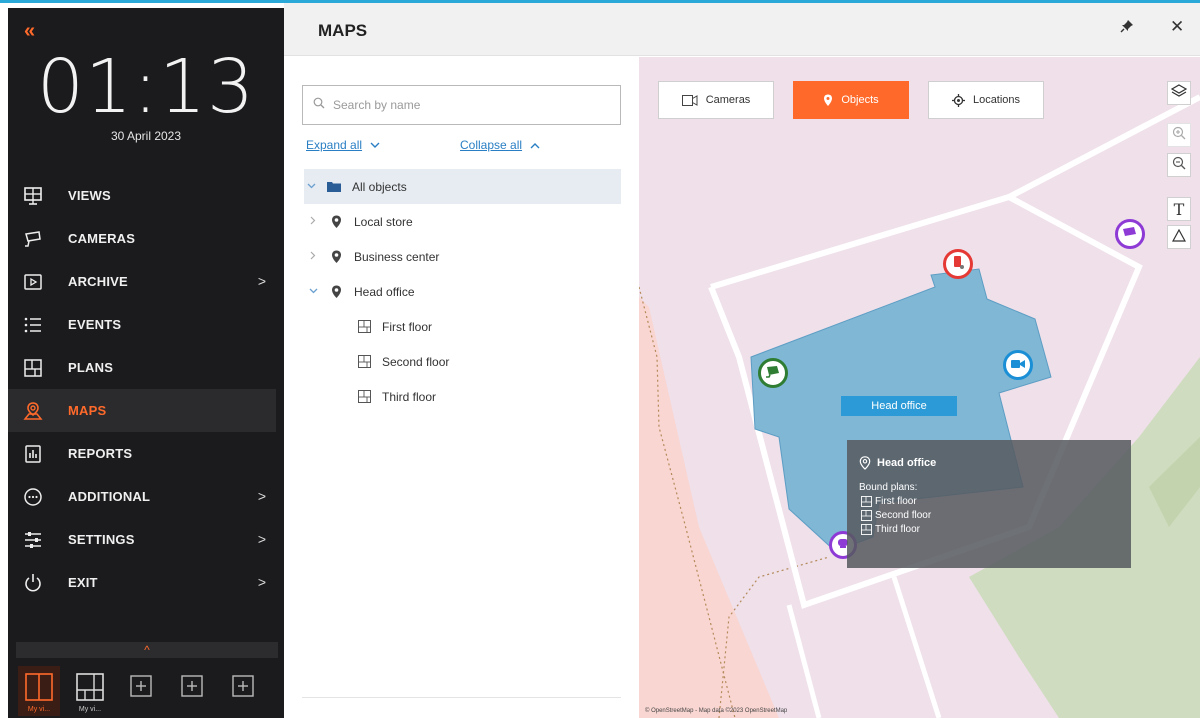  What do you see at coordinates (83, 582) in the screenshot?
I see `menu-label-exit: EXIT` at bounding box center [83, 582].